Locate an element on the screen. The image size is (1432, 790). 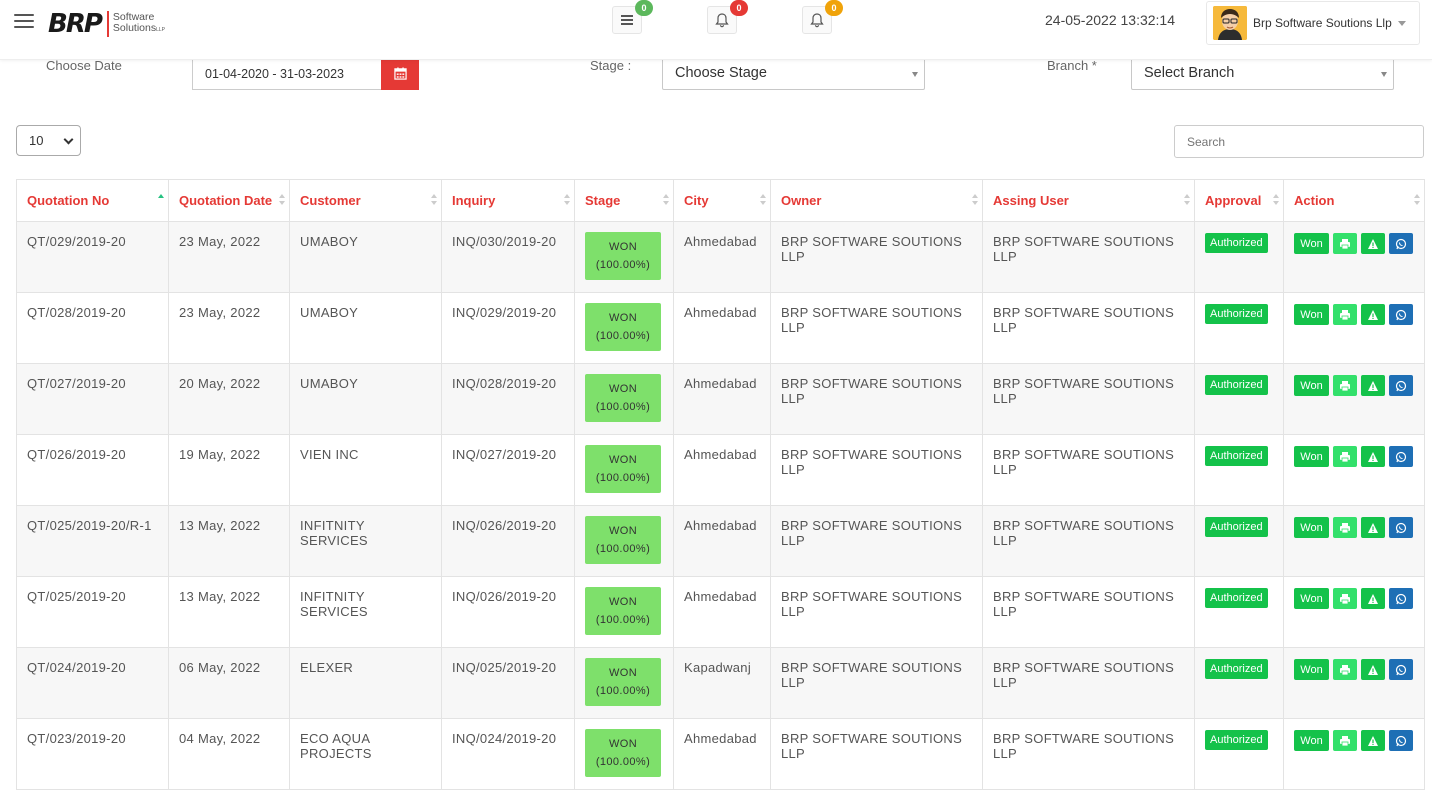
column-header: Owner is located at coordinates (876, 200).